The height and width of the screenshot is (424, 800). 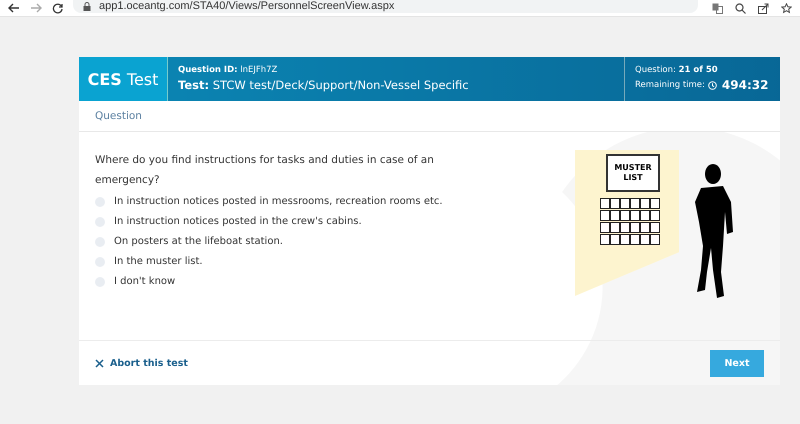 I want to click on answer-option: On posters at the lifeboat station., so click(x=315, y=241).